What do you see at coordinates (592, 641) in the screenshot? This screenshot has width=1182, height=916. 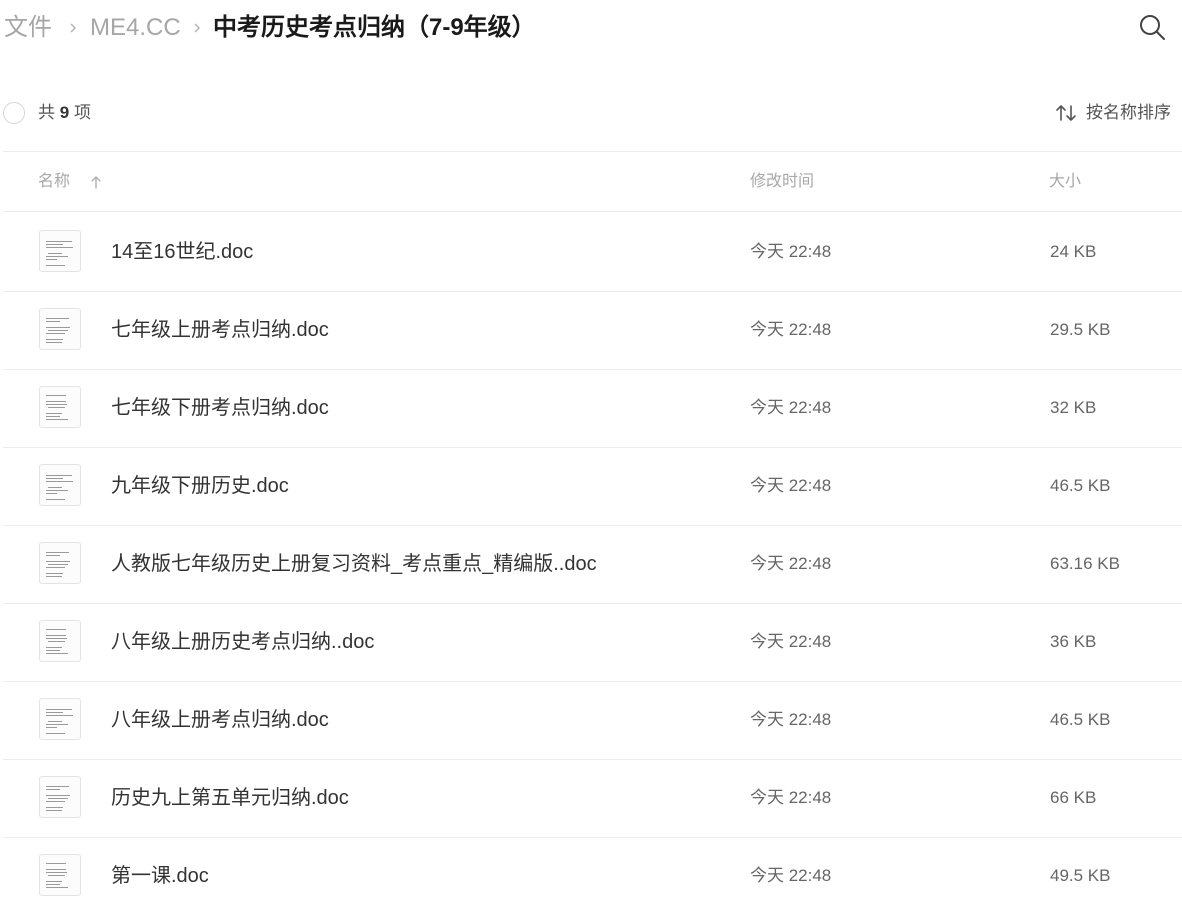 I see `file-row: 八年级上册历史考点归纳..doc 今天 22:48 36 KB` at bounding box center [592, 641].